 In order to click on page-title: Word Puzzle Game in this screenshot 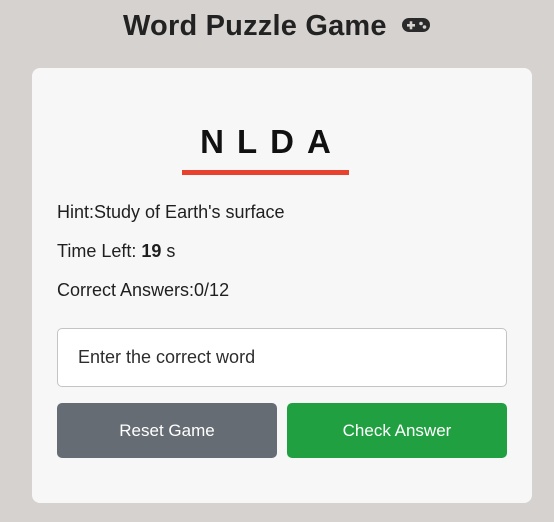, I will do `click(277, 26)`.